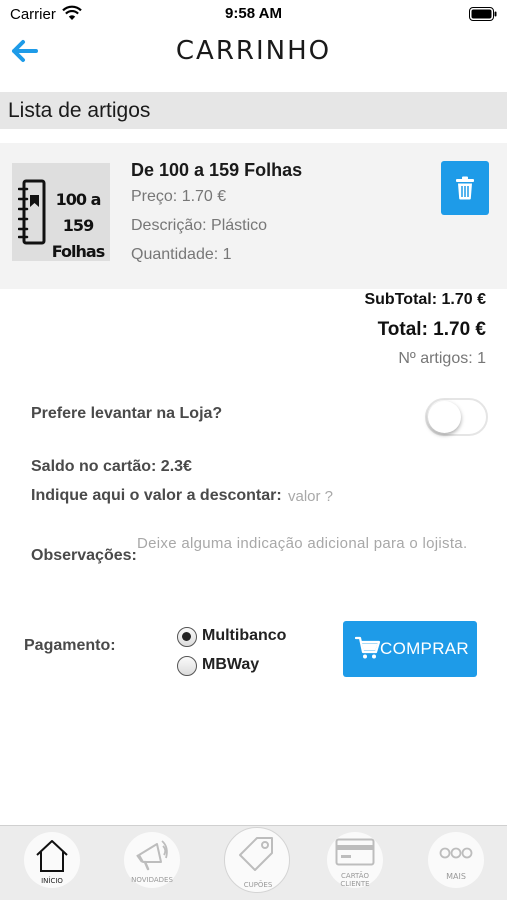  What do you see at coordinates (84, 555) in the screenshot?
I see `observations-label: Observações:` at bounding box center [84, 555].